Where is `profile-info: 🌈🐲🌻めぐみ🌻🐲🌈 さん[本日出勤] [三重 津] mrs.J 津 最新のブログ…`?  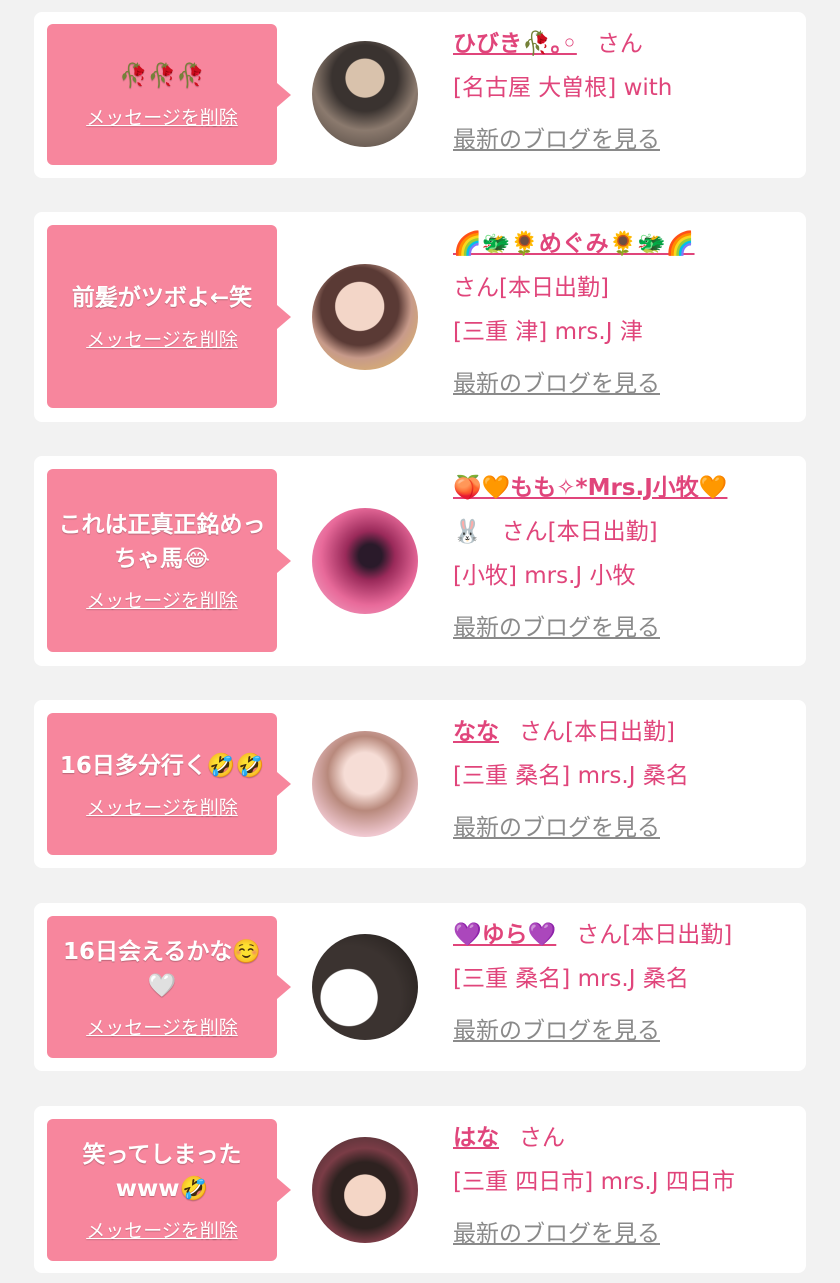
profile-info: 🌈🐲🌻めぐみ🌻🐲🌈 さん[本日出勤] [三重 津] mrs.J 津 最新のブログ… is located at coordinates (623, 314).